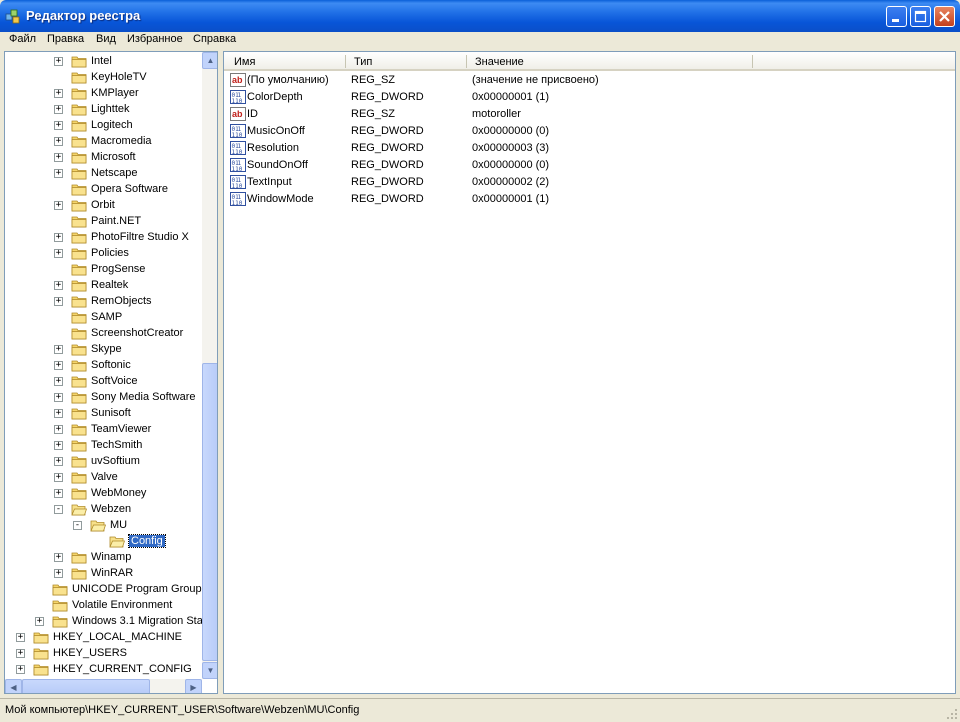 The height and width of the screenshot is (722, 960). Describe the element at coordinates (140, 237) in the screenshot. I see `tree-node-label: PhotoFiltre Studio X` at that location.